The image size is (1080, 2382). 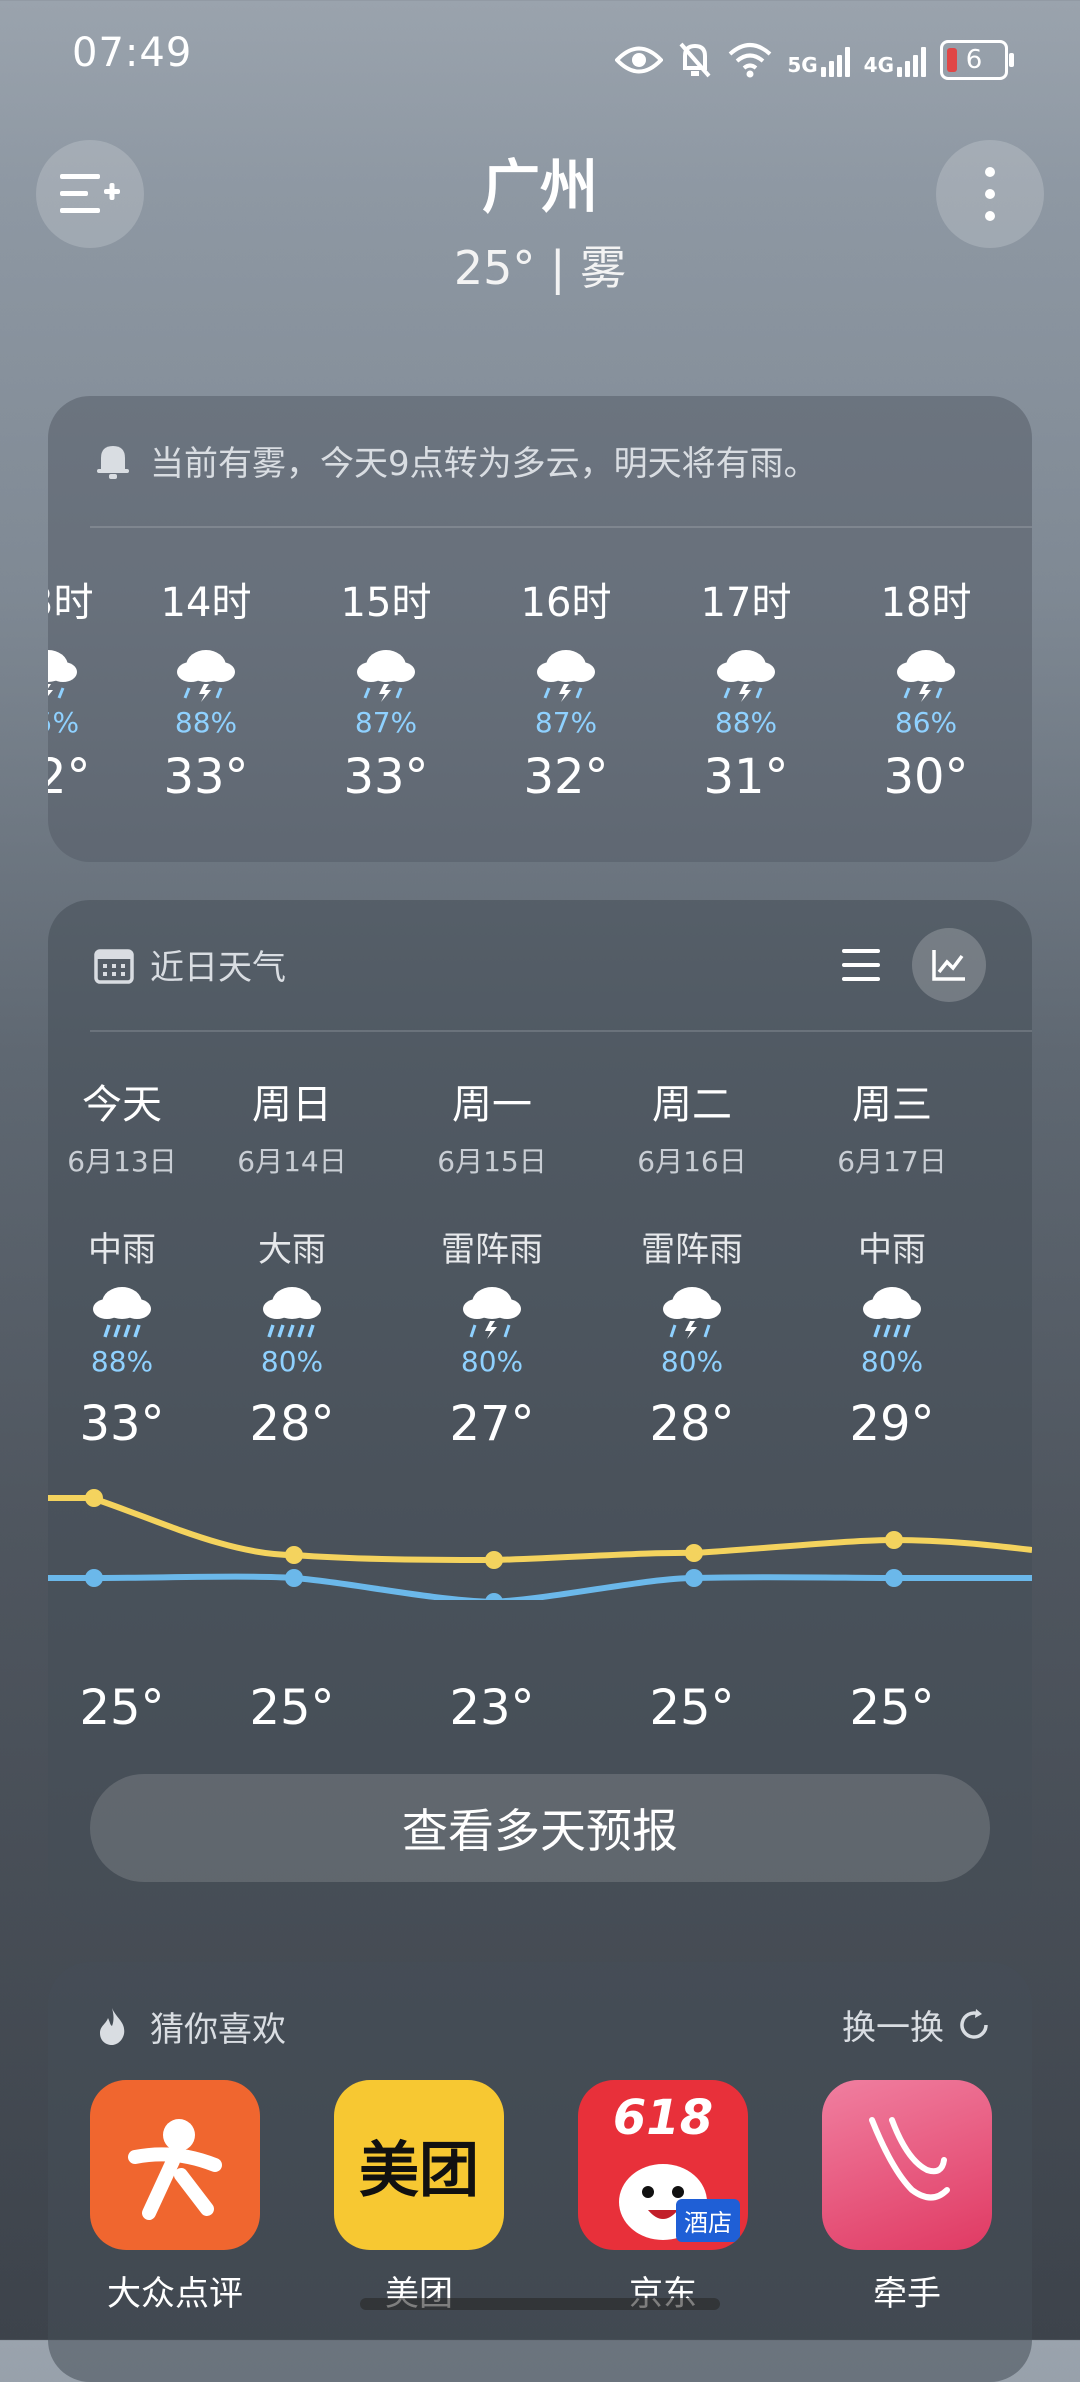 I want to click on status-icons: 5G 4G 6, so click(x=814, y=60).